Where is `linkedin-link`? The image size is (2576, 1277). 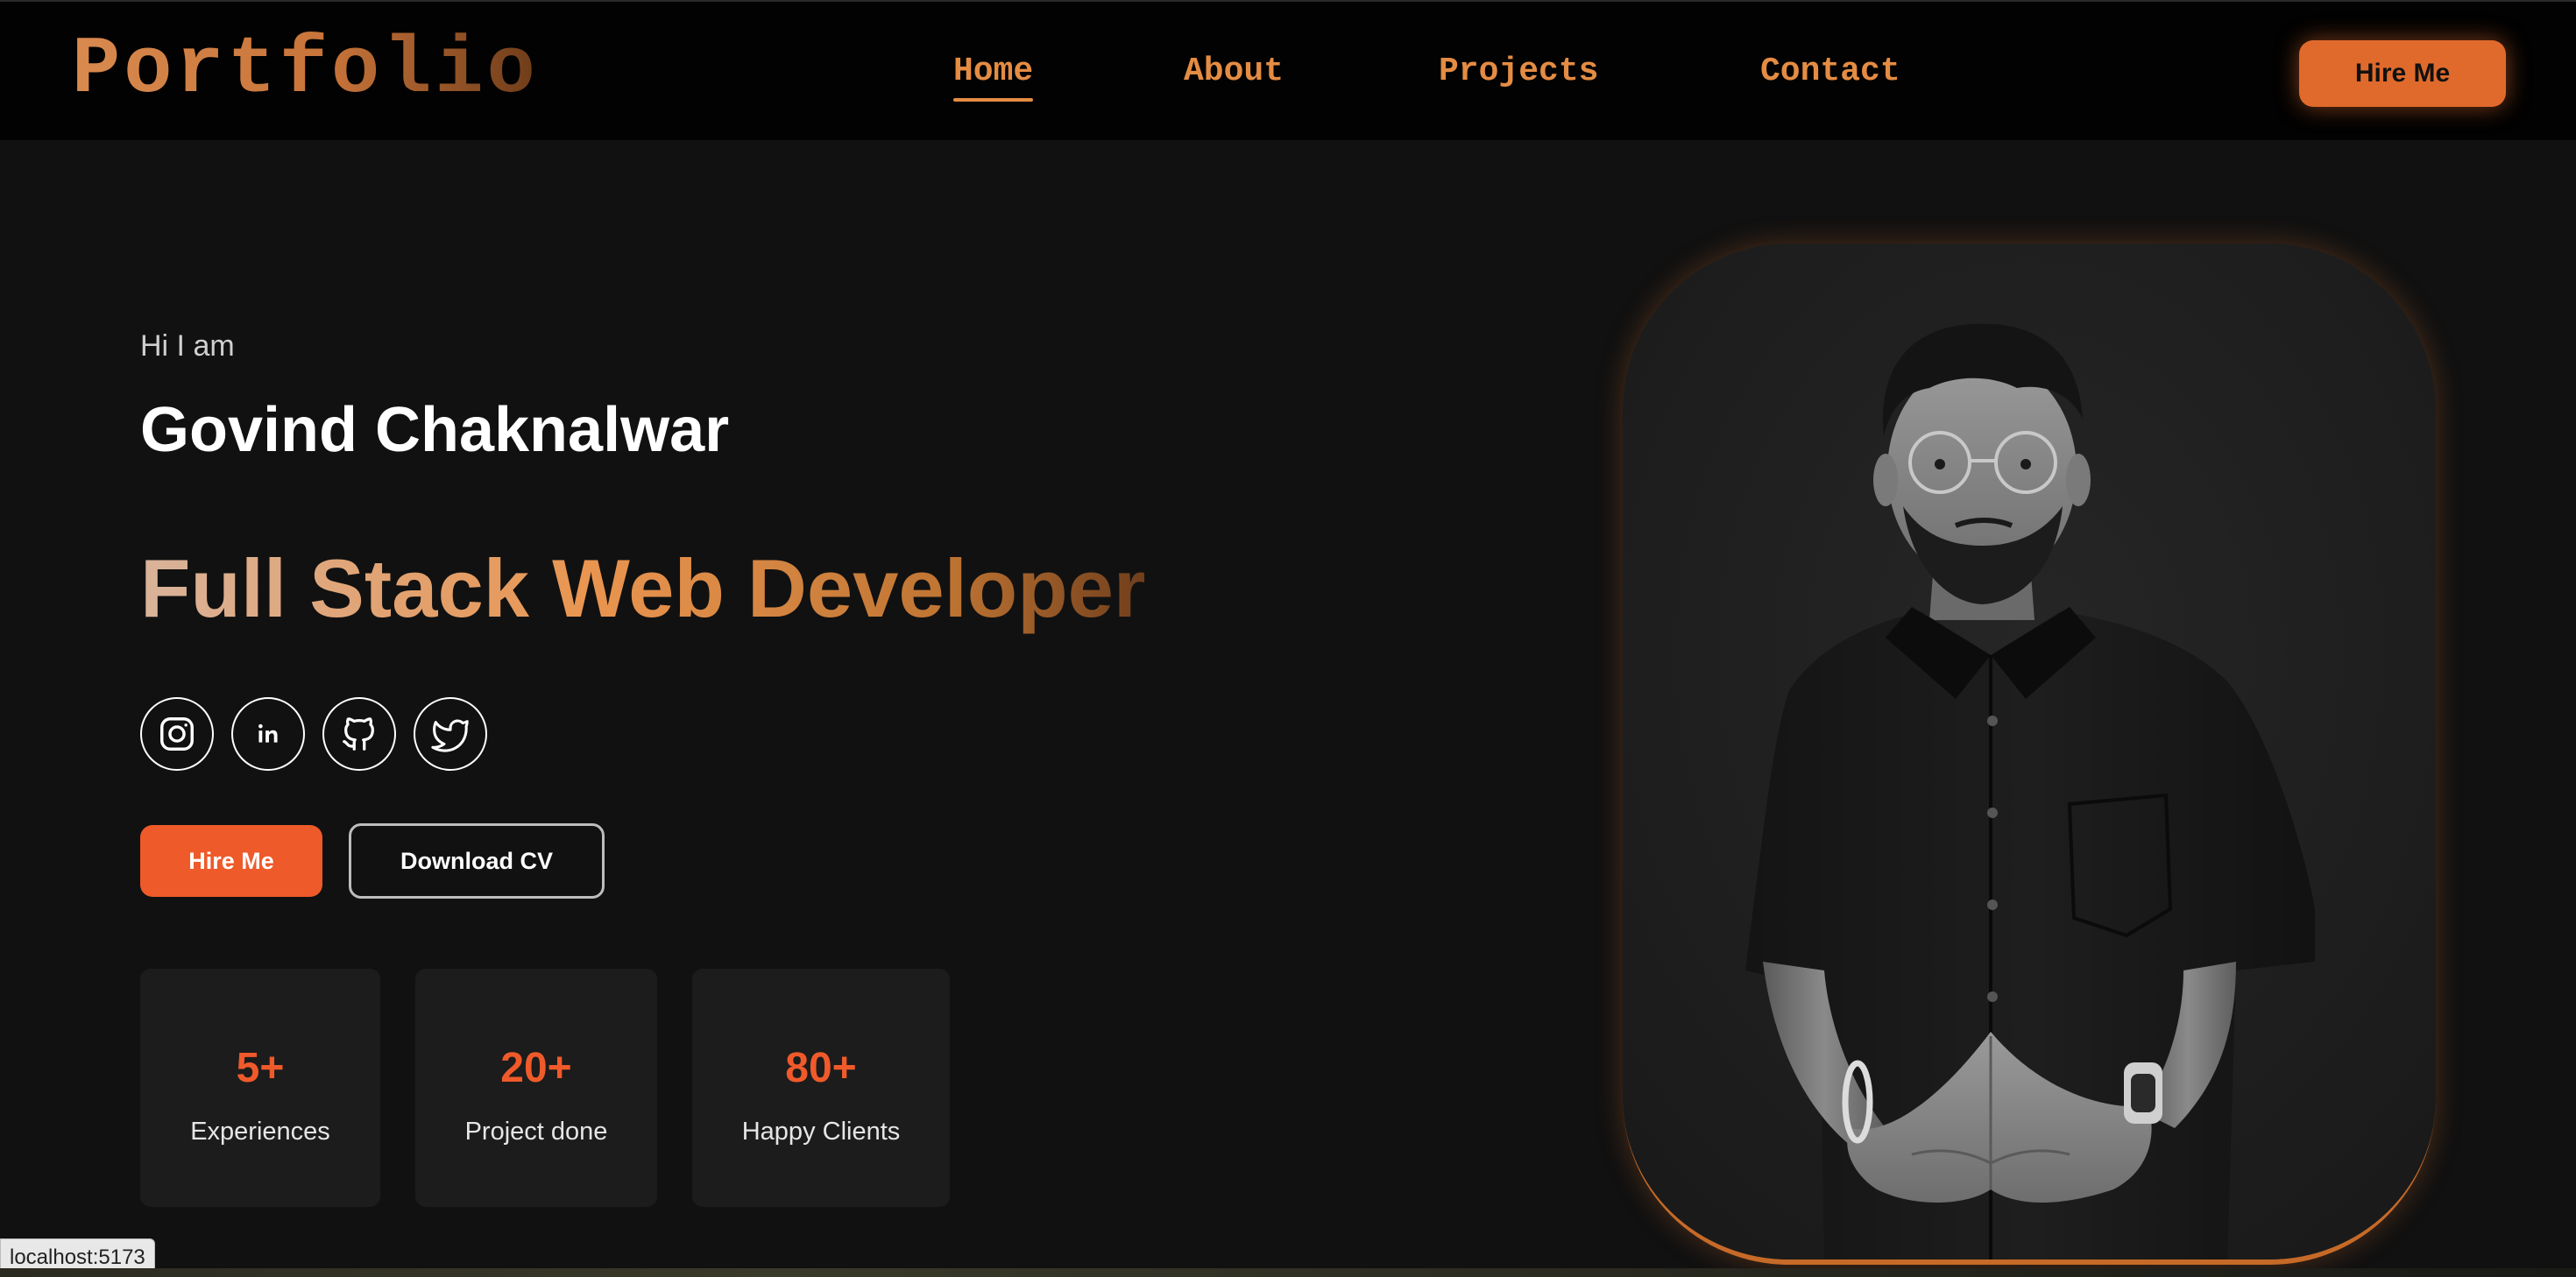
linkedin-link is located at coordinates (268, 734).